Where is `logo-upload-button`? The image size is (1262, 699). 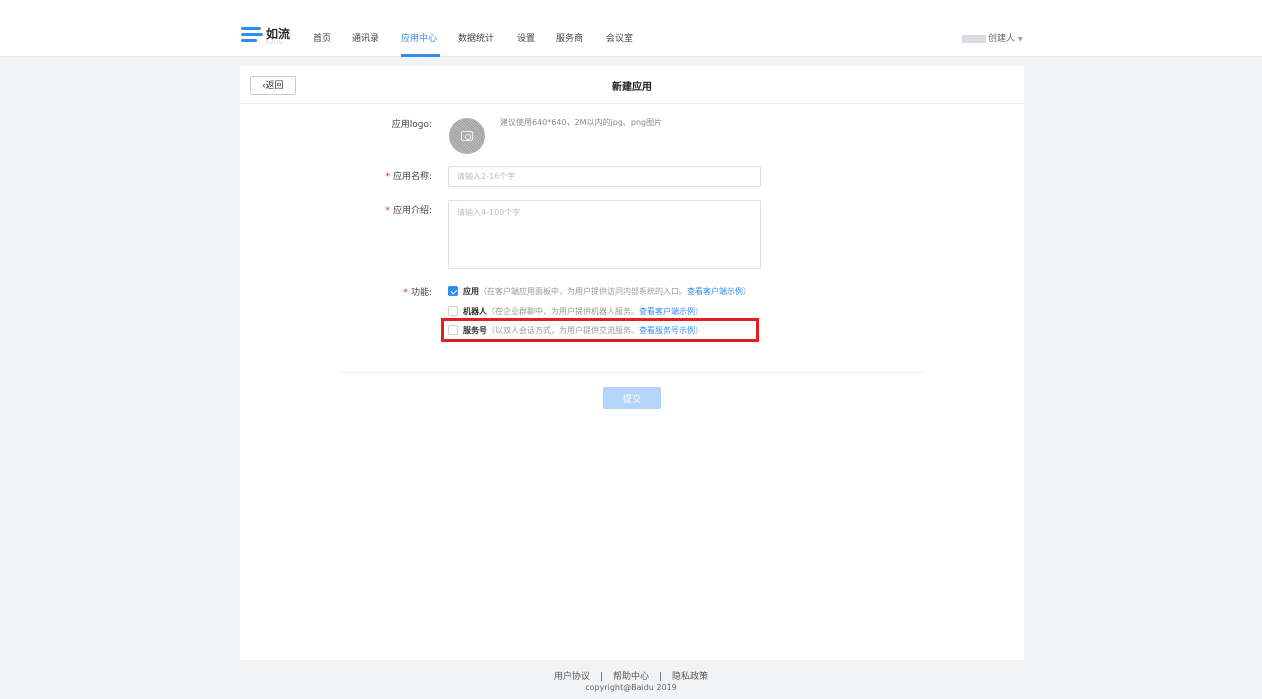
logo-upload-button is located at coordinates (467, 136).